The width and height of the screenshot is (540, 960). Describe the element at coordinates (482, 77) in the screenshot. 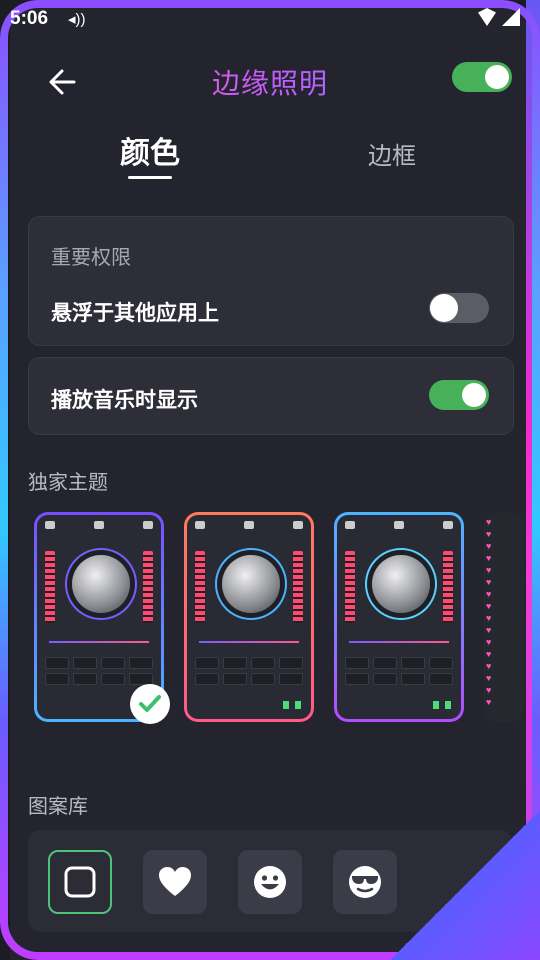

I see `master-toggle` at that location.